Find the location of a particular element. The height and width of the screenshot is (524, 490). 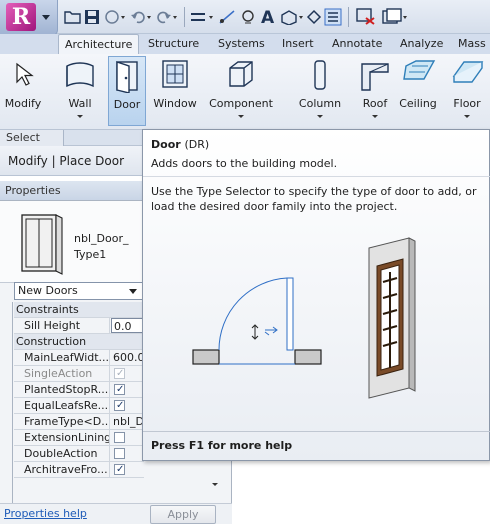

door-icon is located at coordinates (127, 77).